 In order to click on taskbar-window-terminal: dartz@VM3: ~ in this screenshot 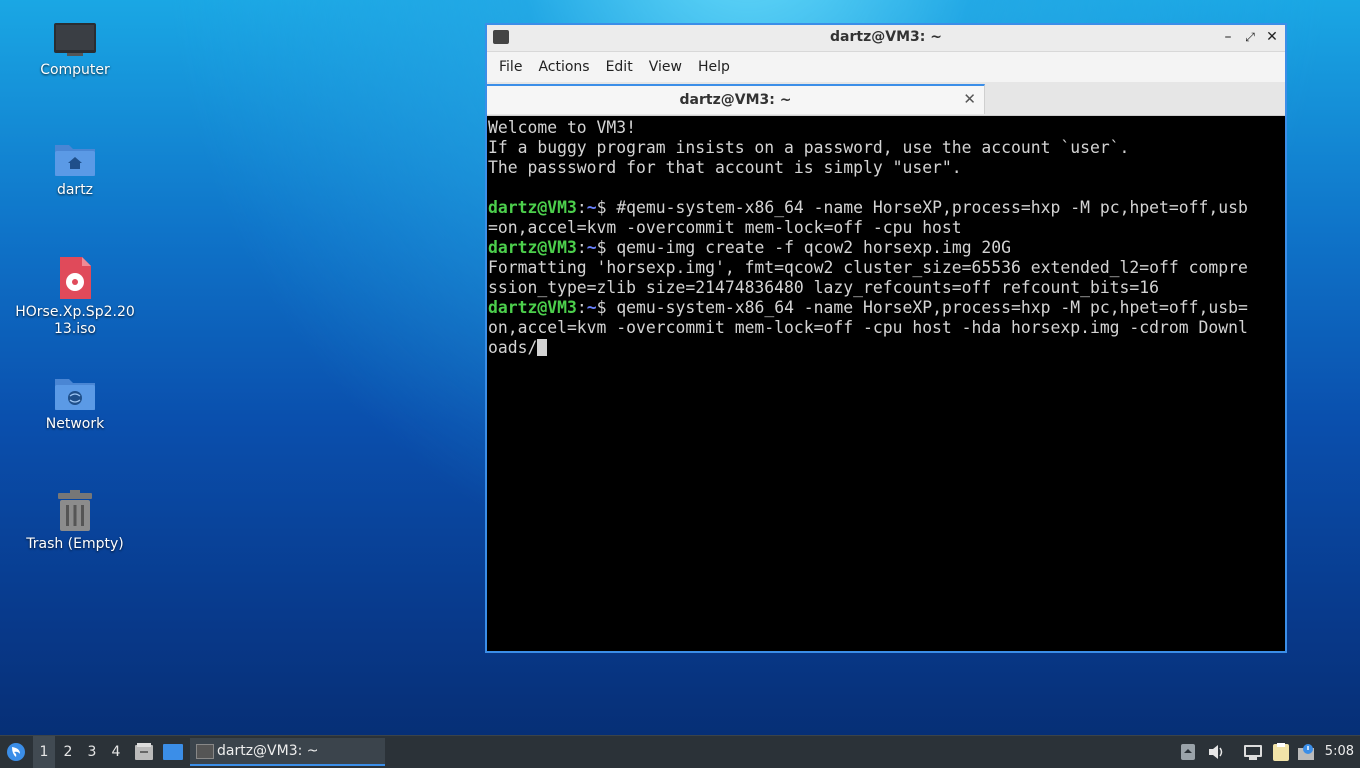, I will do `click(287, 752)`.